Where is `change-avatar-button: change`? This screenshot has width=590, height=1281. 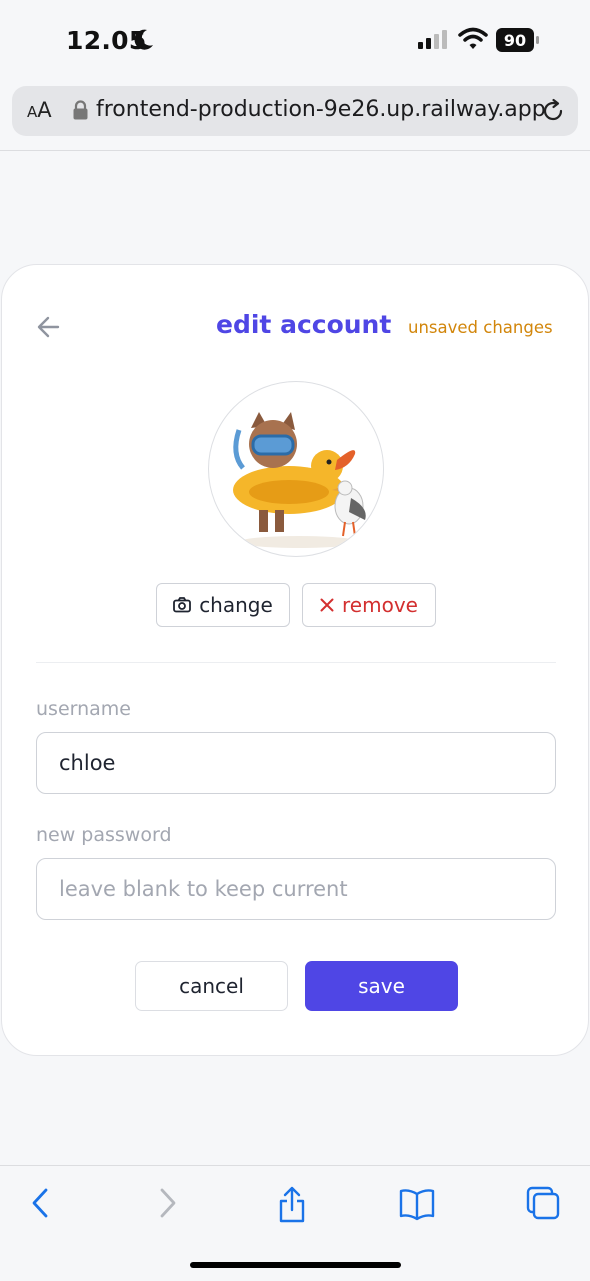 change-avatar-button: change is located at coordinates (223, 605).